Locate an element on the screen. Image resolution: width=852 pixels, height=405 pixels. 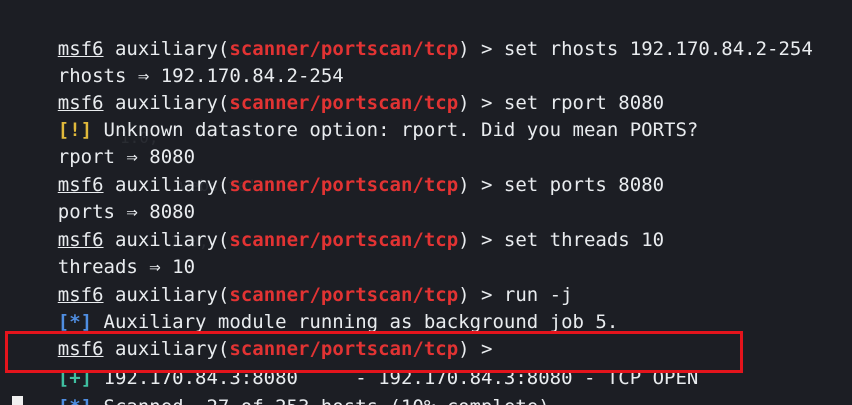
info-tag: [*] is located at coordinates (75, 400).